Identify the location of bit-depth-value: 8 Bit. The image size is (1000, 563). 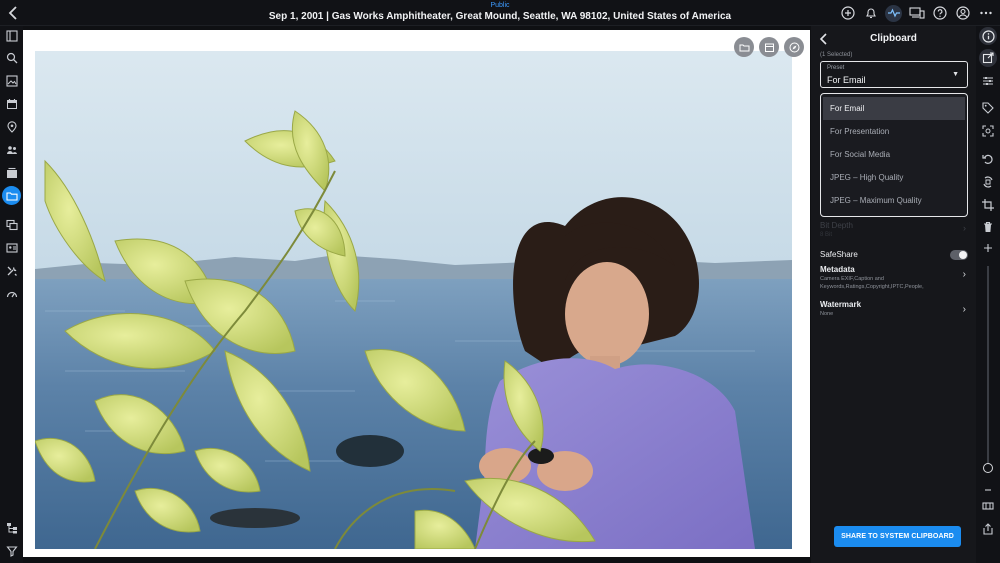
(826, 235).